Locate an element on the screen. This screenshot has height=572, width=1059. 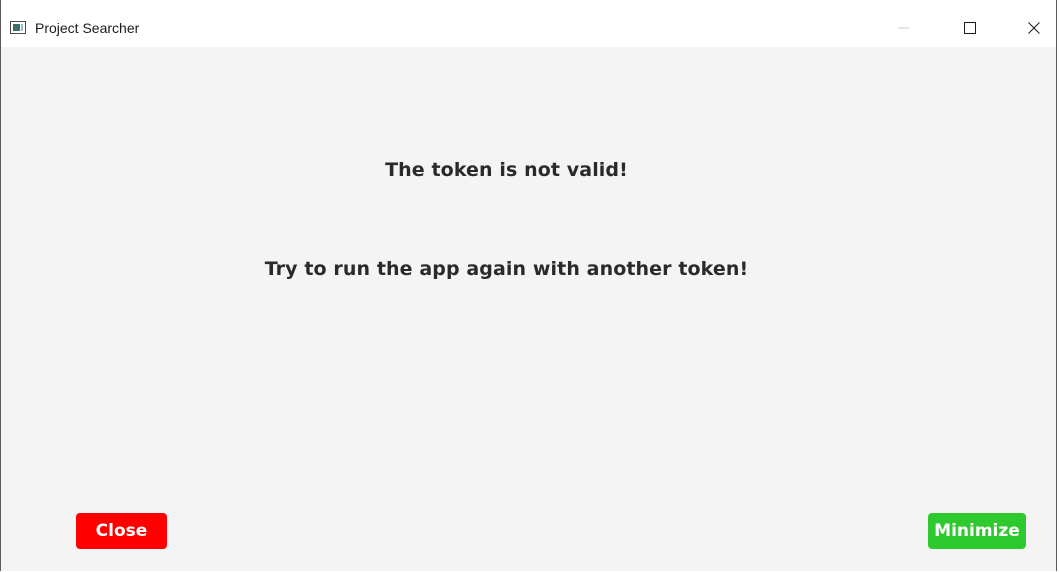
close-button: Close is located at coordinates (121, 531).